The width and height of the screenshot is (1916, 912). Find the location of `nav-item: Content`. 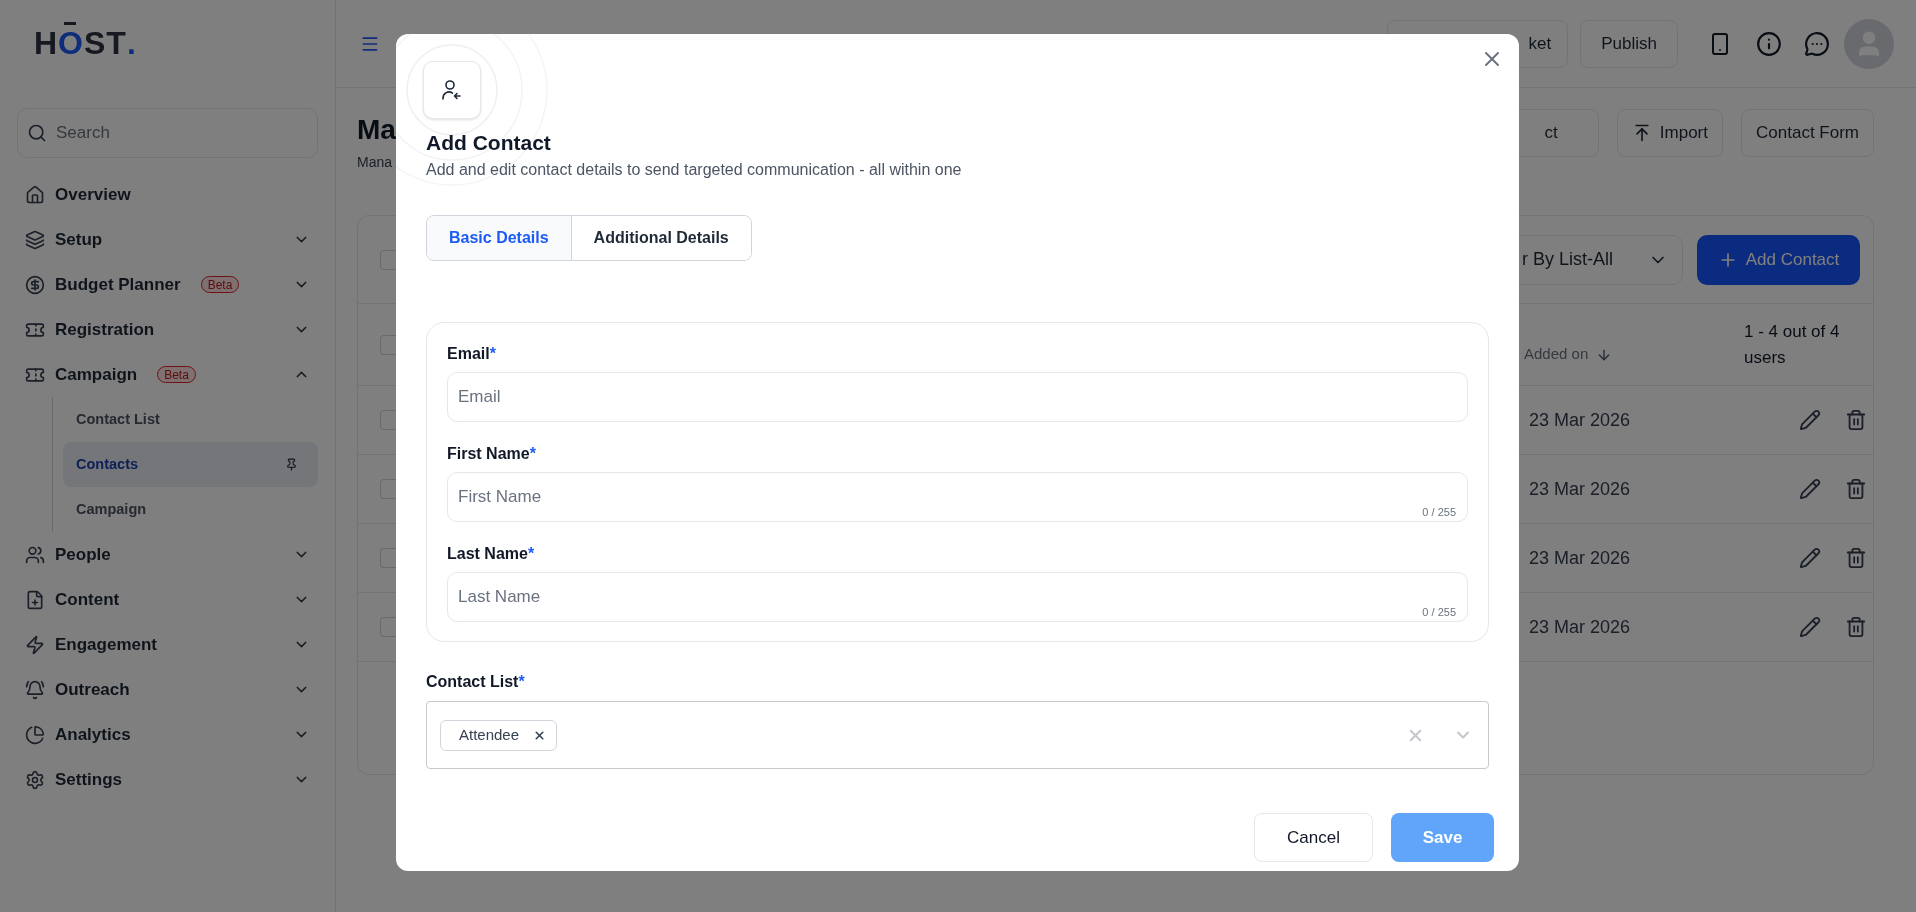

nav-item: Content is located at coordinates (167, 599).